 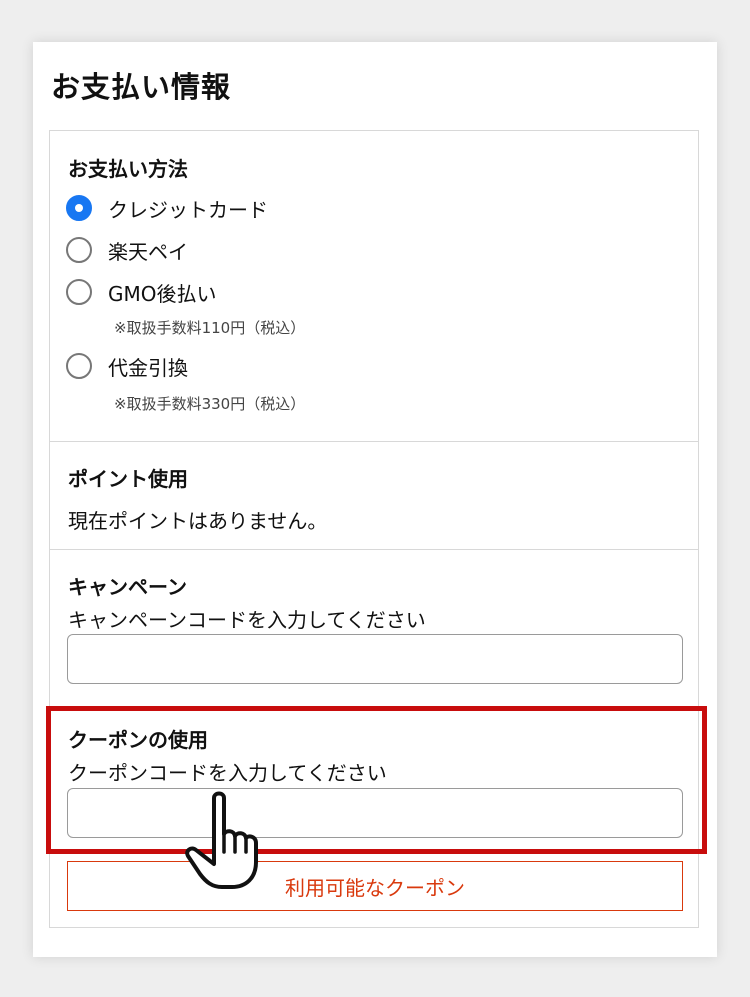 What do you see at coordinates (162, 293) in the screenshot?
I see `payment-option-label: GMO後払い` at bounding box center [162, 293].